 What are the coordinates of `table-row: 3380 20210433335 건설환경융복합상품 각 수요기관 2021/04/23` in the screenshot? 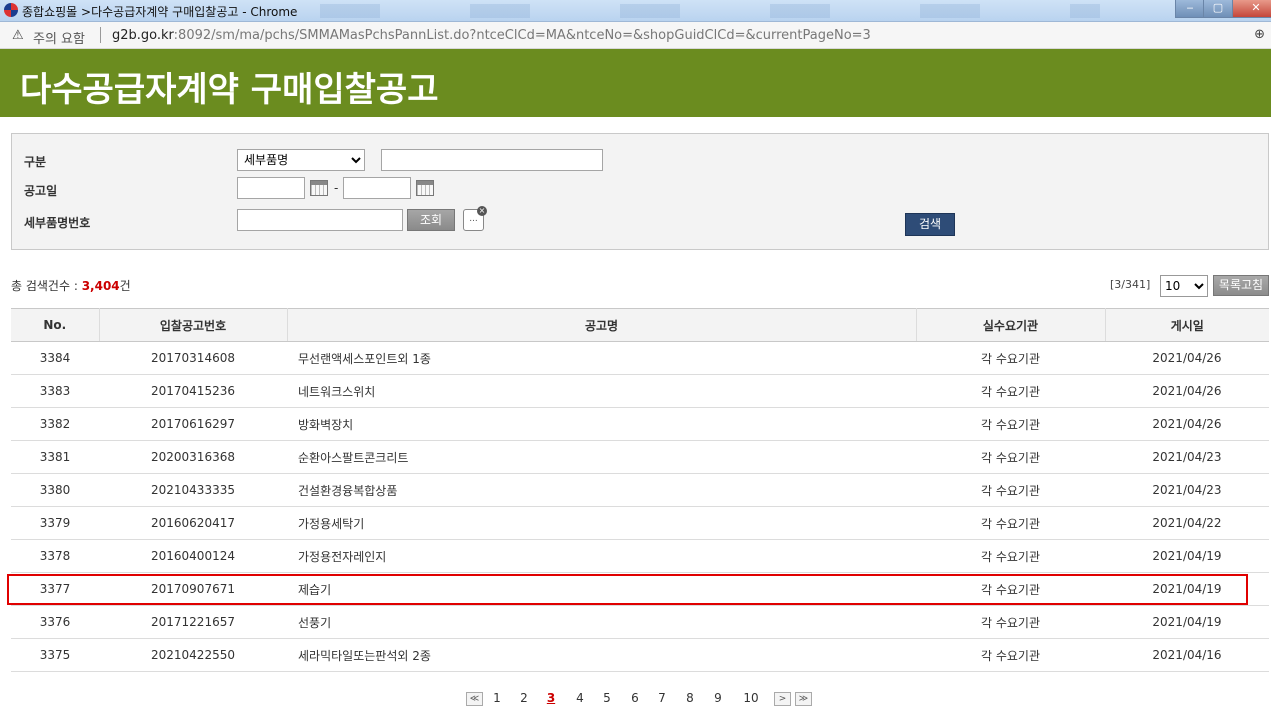 It's located at (640, 490).